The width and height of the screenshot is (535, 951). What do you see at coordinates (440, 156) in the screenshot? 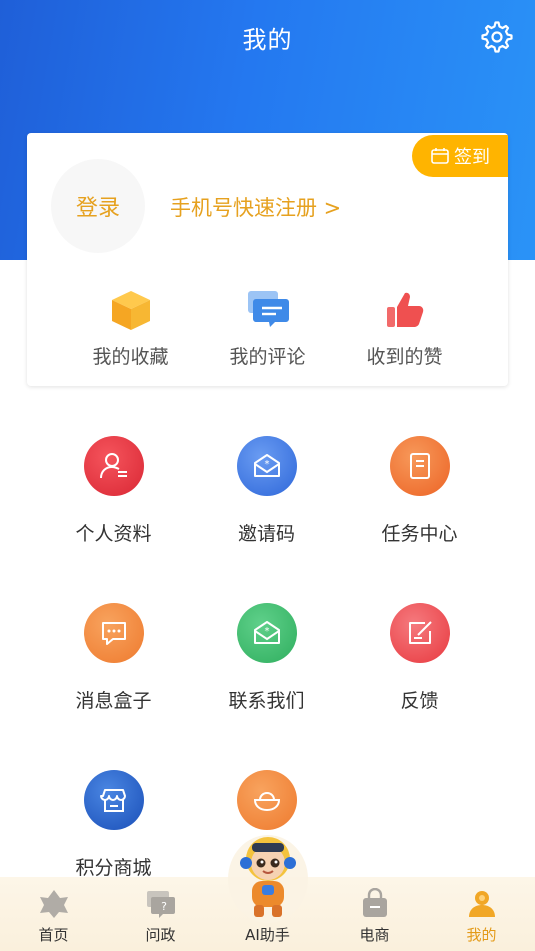
I see `calendar-icon` at bounding box center [440, 156].